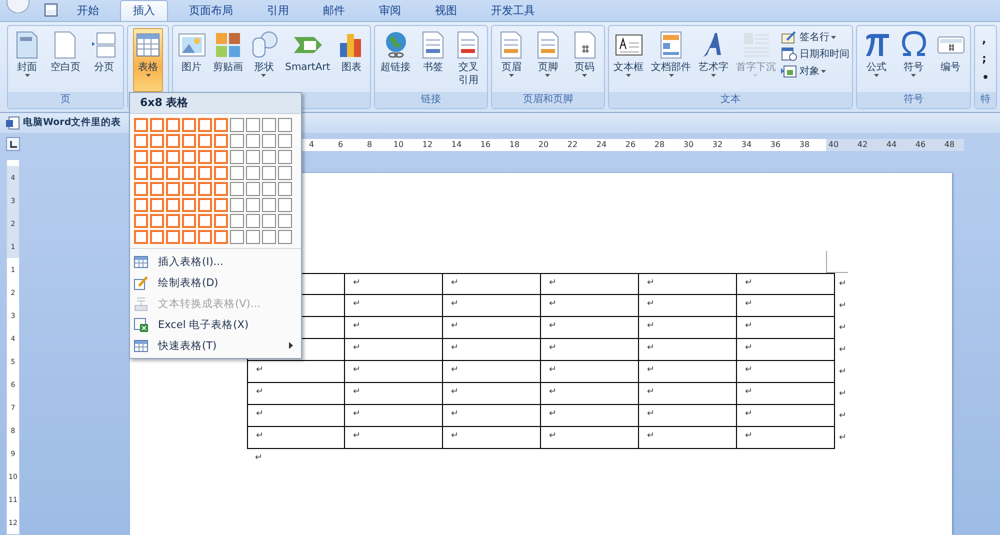 This screenshot has height=535, width=1000. What do you see at coordinates (876, 60) in the screenshot?
I see `ribbon-button: 公式` at bounding box center [876, 60].